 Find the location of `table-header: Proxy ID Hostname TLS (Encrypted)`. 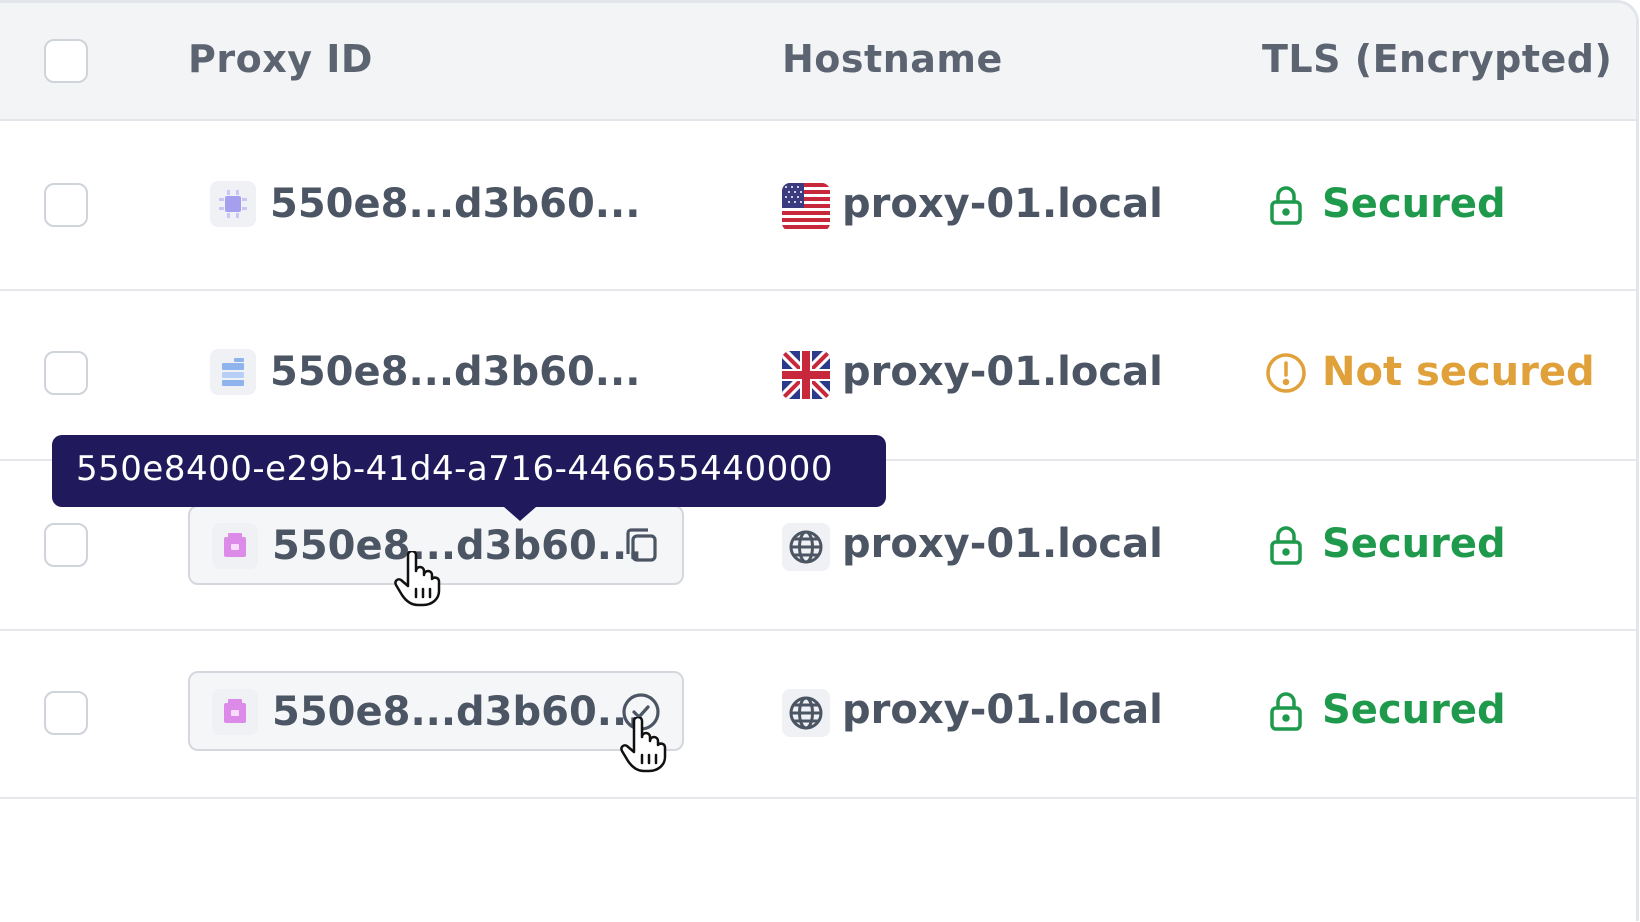

table-header: Proxy ID Hostname TLS (Encrypted) is located at coordinates (818, 62).